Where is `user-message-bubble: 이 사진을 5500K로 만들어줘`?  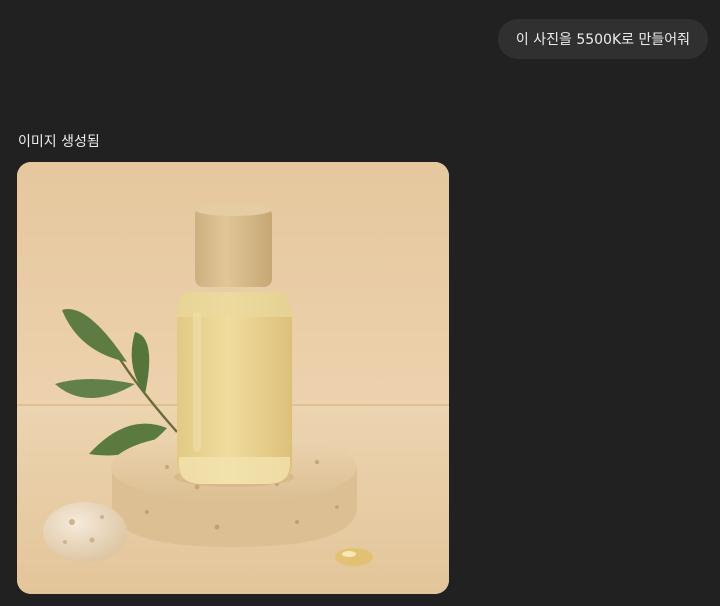 user-message-bubble: 이 사진을 5500K로 만들어줘 is located at coordinates (602, 39).